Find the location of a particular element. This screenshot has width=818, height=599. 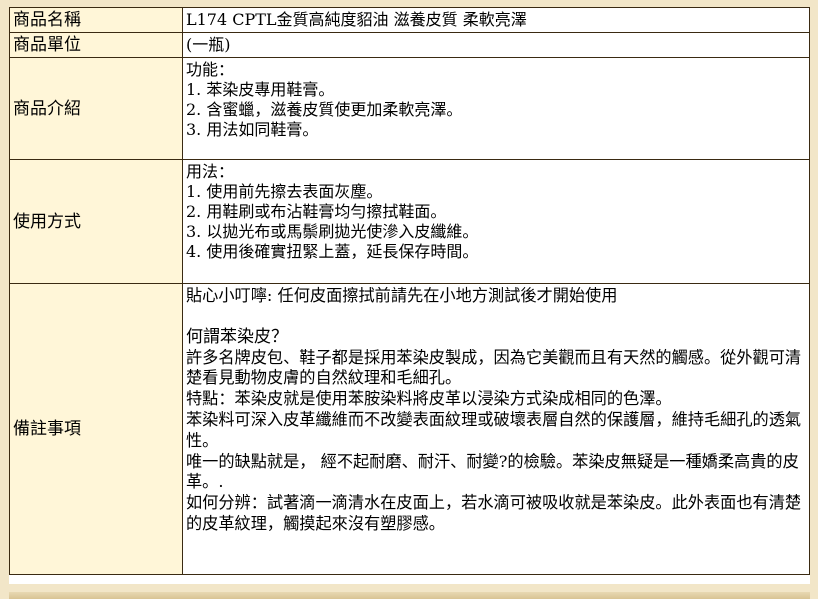

usage-step: 1. 使用前先擦去表面灰塵。 is located at coordinates (284, 191).